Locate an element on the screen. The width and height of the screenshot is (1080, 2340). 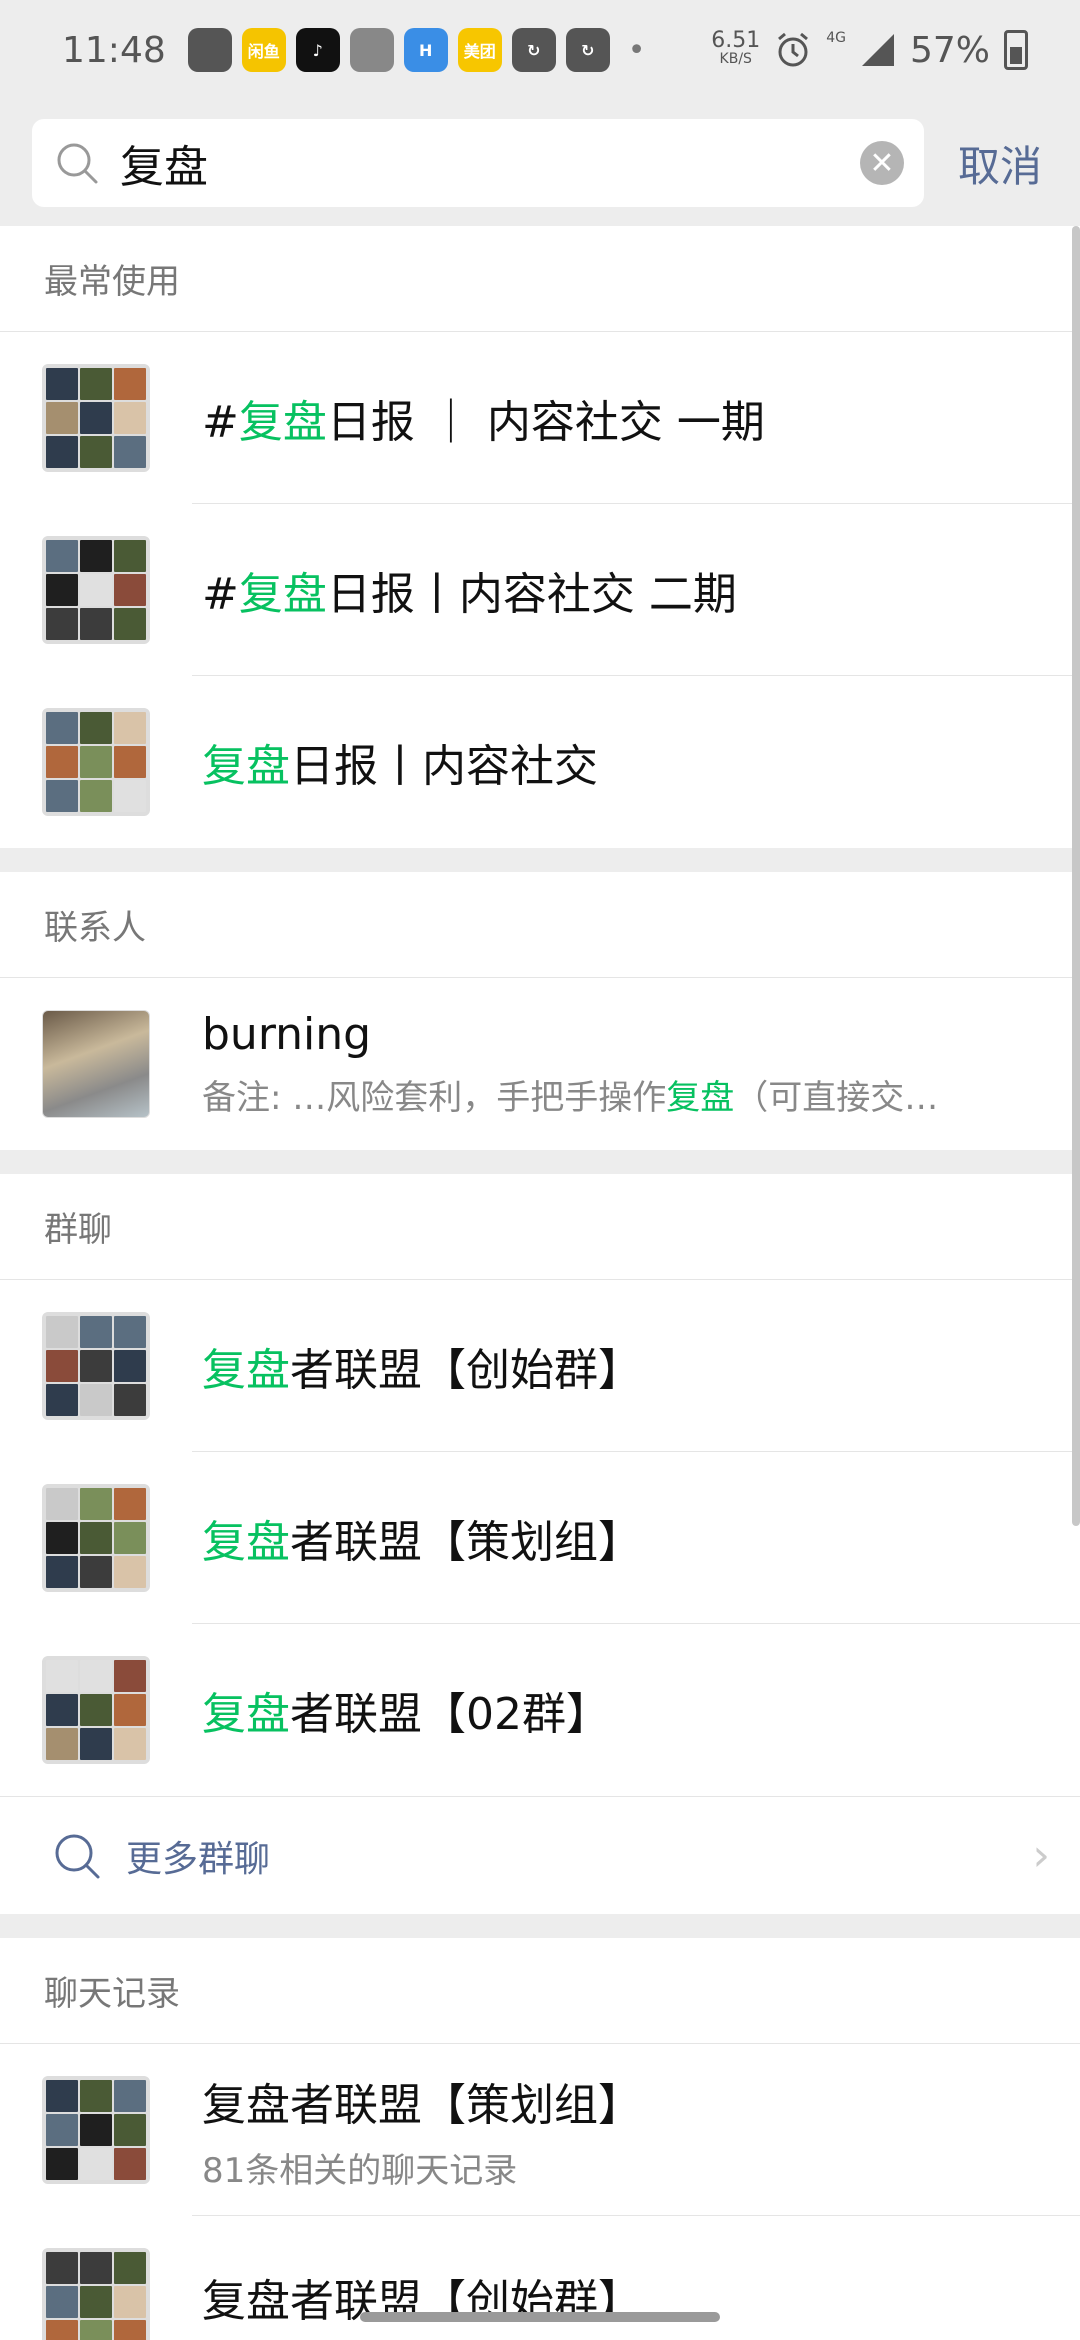
item-title: 复盘日报丨内容社交 is located at coordinates (641, 762).